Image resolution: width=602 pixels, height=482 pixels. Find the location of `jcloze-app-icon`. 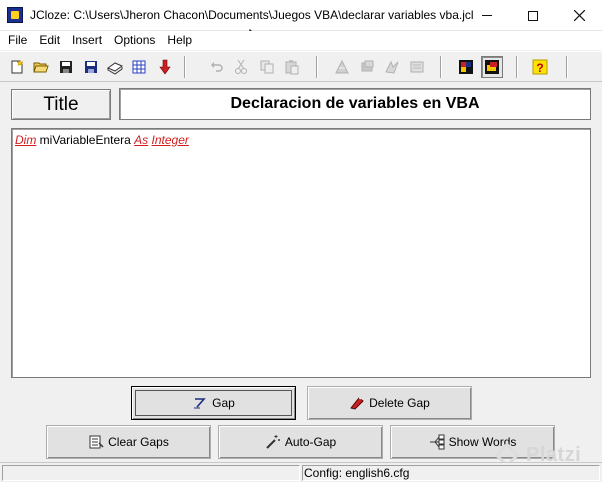

jcloze-app-icon is located at coordinates (15, 15).